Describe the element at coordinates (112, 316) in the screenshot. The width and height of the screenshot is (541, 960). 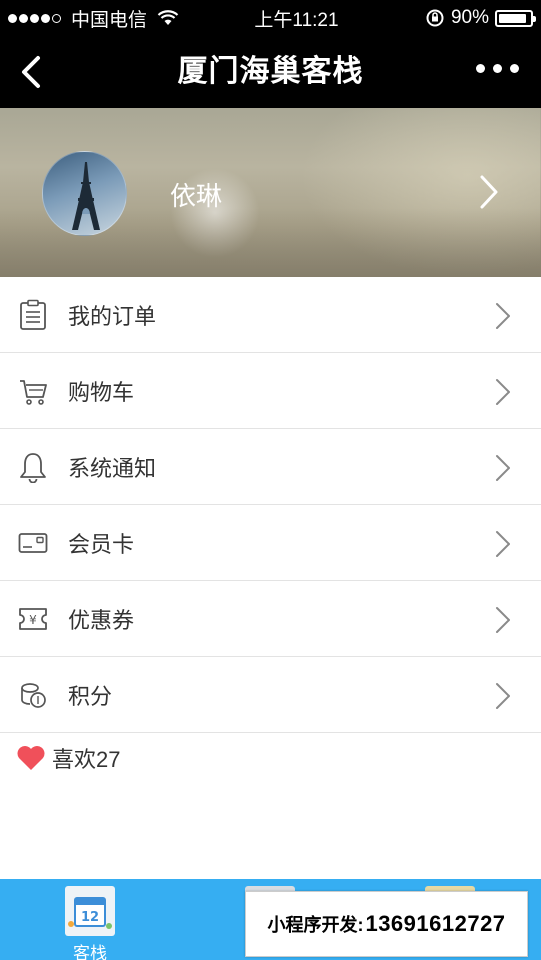
I see `menu-label: 我的订单` at that location.